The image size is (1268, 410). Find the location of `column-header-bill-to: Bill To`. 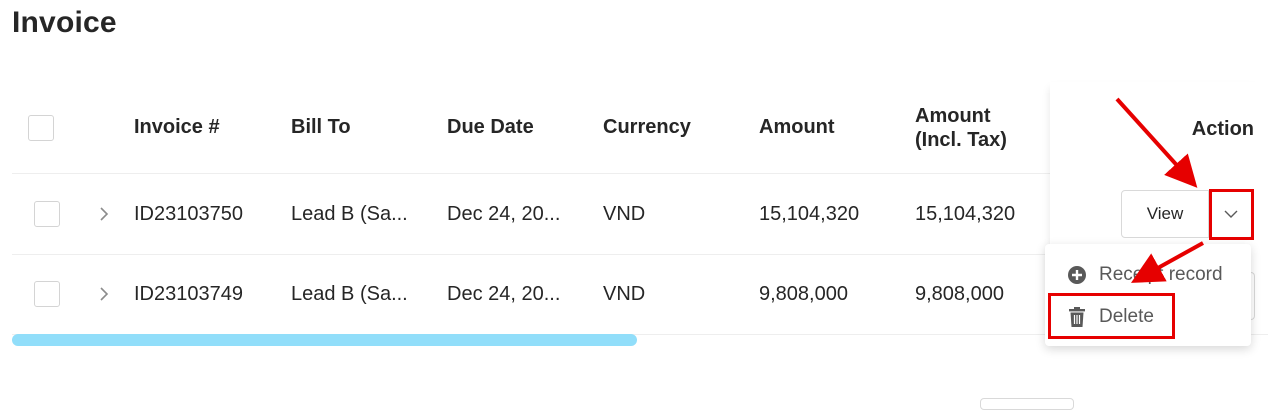

column-header-bill-to: Bill To is located at coordinates (321, 127).